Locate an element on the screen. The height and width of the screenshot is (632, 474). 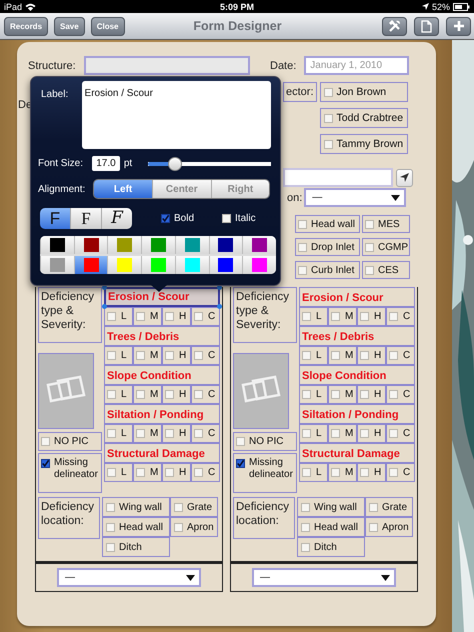
location-button is located at coordinates (404, 177).